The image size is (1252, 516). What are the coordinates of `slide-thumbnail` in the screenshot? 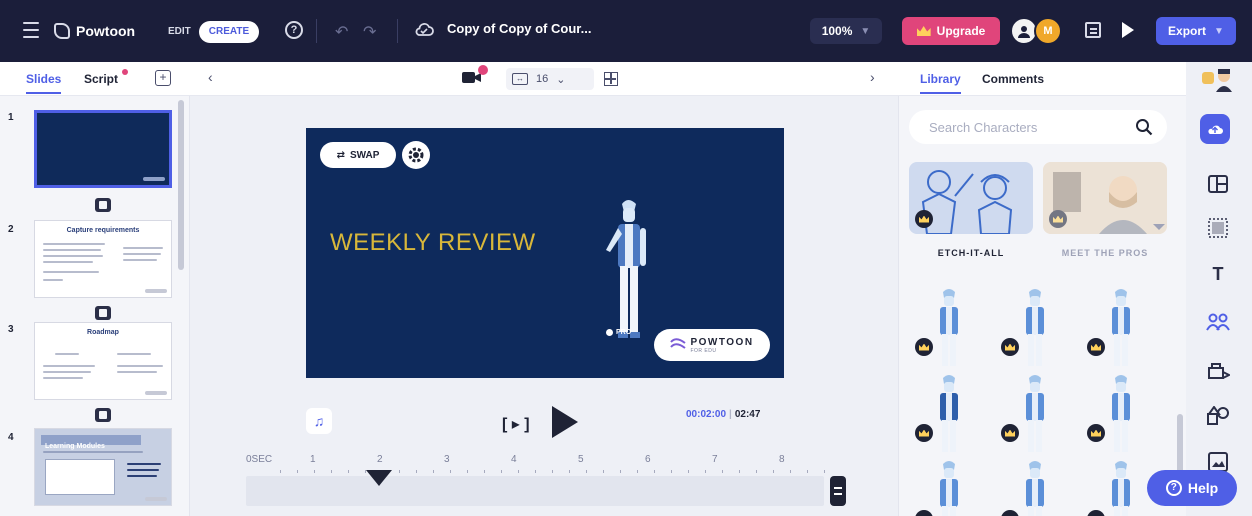 It's located at (103, 149).